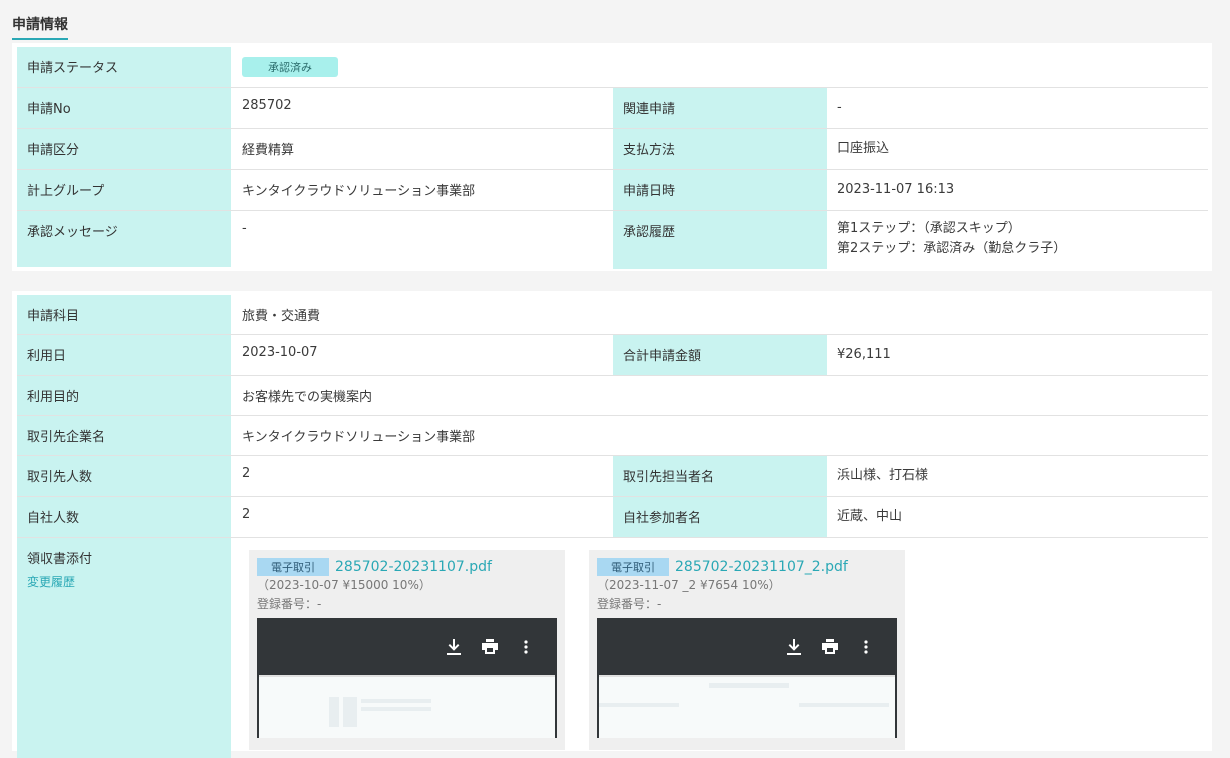 The height and width of the screenshot is (758, 1230). What do you see at coordinates (280, 352) in the screenshot?
I see `date-value: 2023-10-07` at bounding box center [280, 352].